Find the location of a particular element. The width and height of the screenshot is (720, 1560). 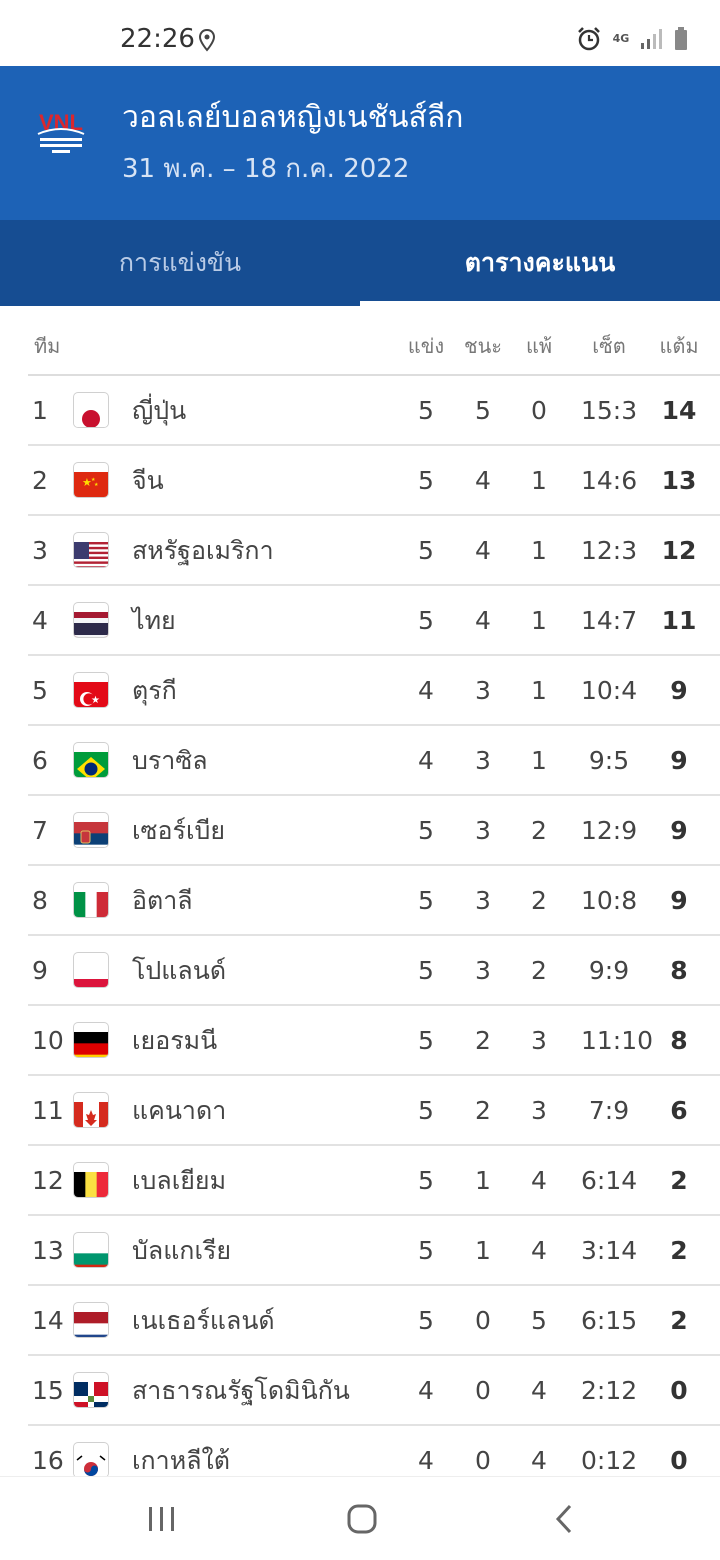

row-team-name: โปแลนด์ is located at coordinates (179, 970).